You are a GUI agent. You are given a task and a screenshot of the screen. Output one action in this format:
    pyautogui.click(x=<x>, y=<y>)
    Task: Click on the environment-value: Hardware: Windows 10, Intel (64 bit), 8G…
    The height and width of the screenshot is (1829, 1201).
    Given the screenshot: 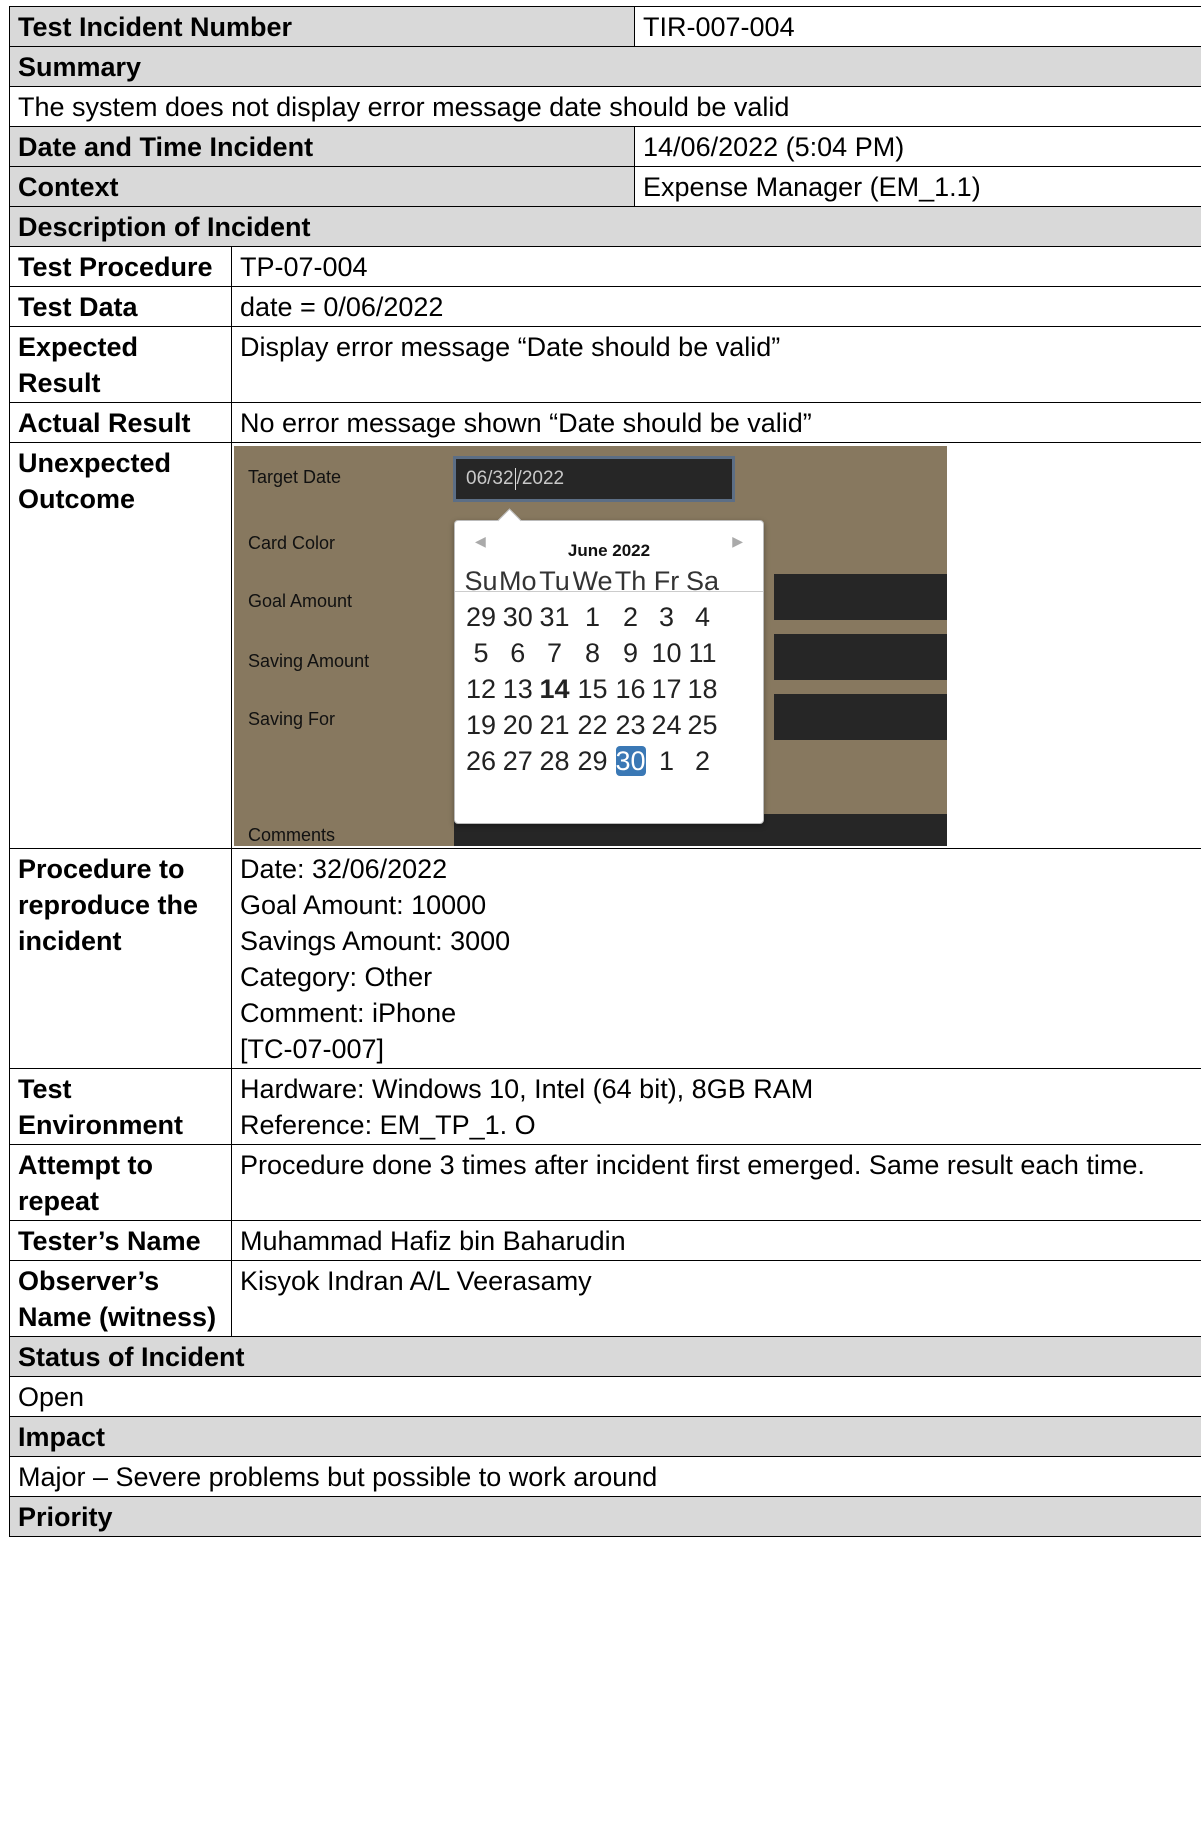 What is the action you would take?
    pyautogui.click(x=715, y=1106)
    